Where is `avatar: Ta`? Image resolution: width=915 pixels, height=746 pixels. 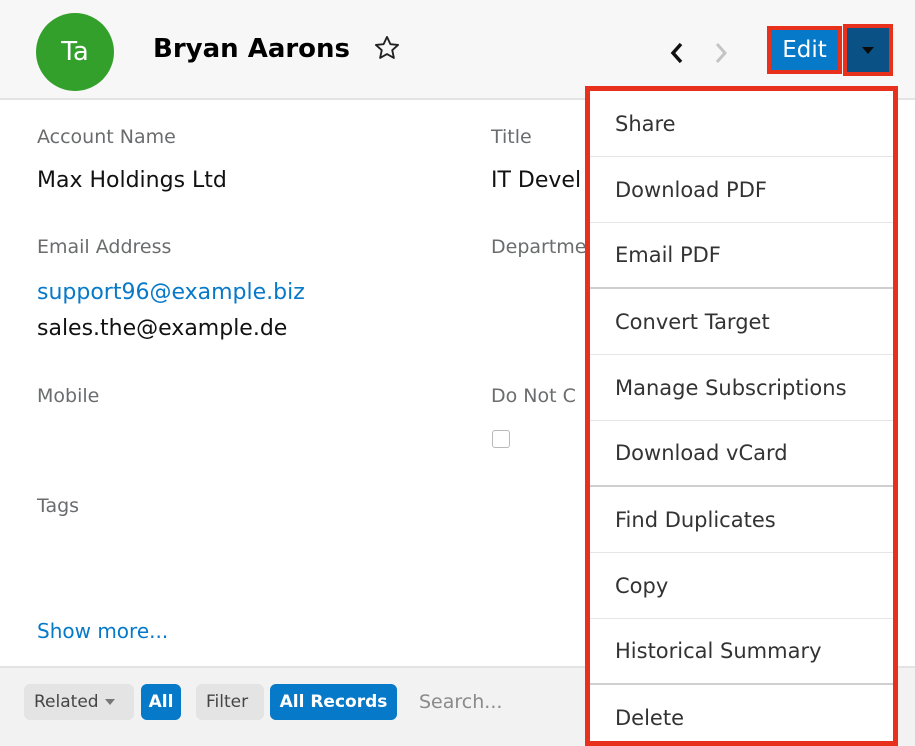
avatar: Ta is located at coordinates (75, 52).